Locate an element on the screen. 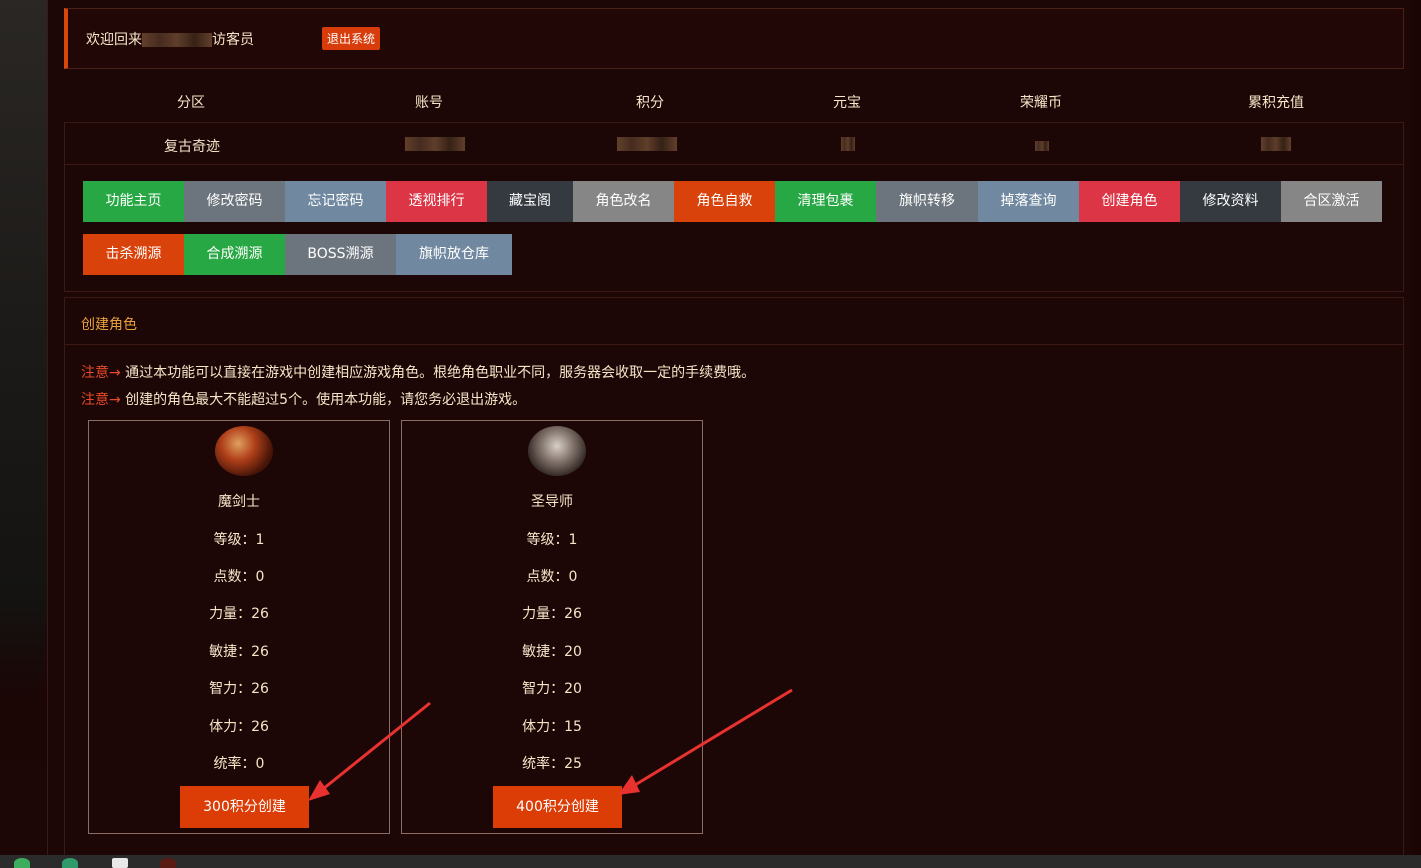 This screenshot has height=868, width=1421. arrow-to-300-button is located at coordinates (369, 751).